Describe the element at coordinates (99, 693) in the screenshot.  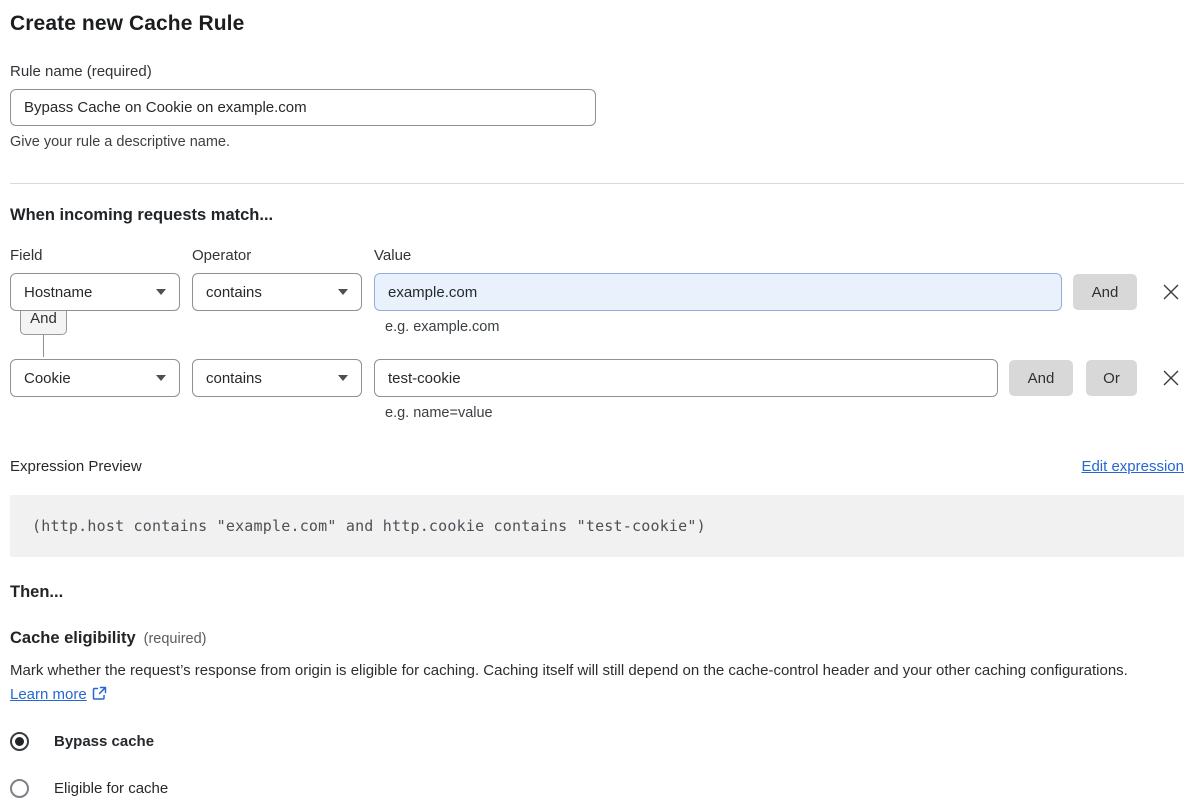
I see `external-link-icon` at that location.